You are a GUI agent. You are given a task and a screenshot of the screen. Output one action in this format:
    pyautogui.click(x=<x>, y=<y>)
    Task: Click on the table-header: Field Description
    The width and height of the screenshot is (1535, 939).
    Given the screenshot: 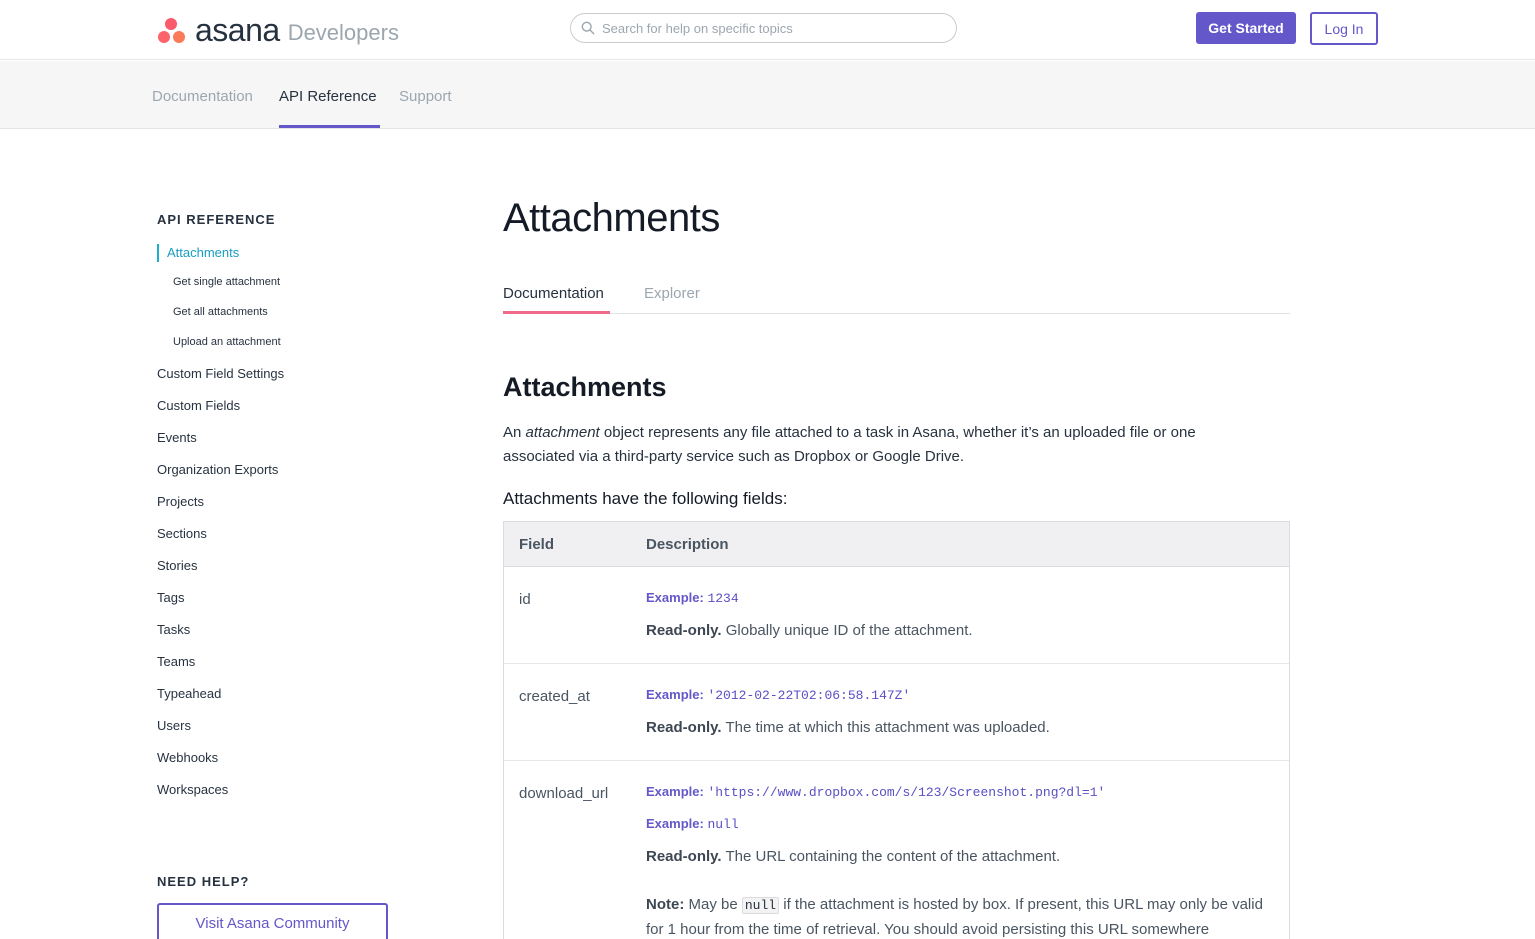 What is the action you would take?
    pyautogui.click(x=896, y=544)
    